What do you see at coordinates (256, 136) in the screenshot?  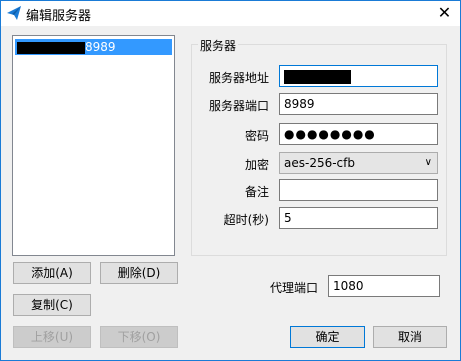 I see `password-label: 密码` at bounding box center [256, 136].